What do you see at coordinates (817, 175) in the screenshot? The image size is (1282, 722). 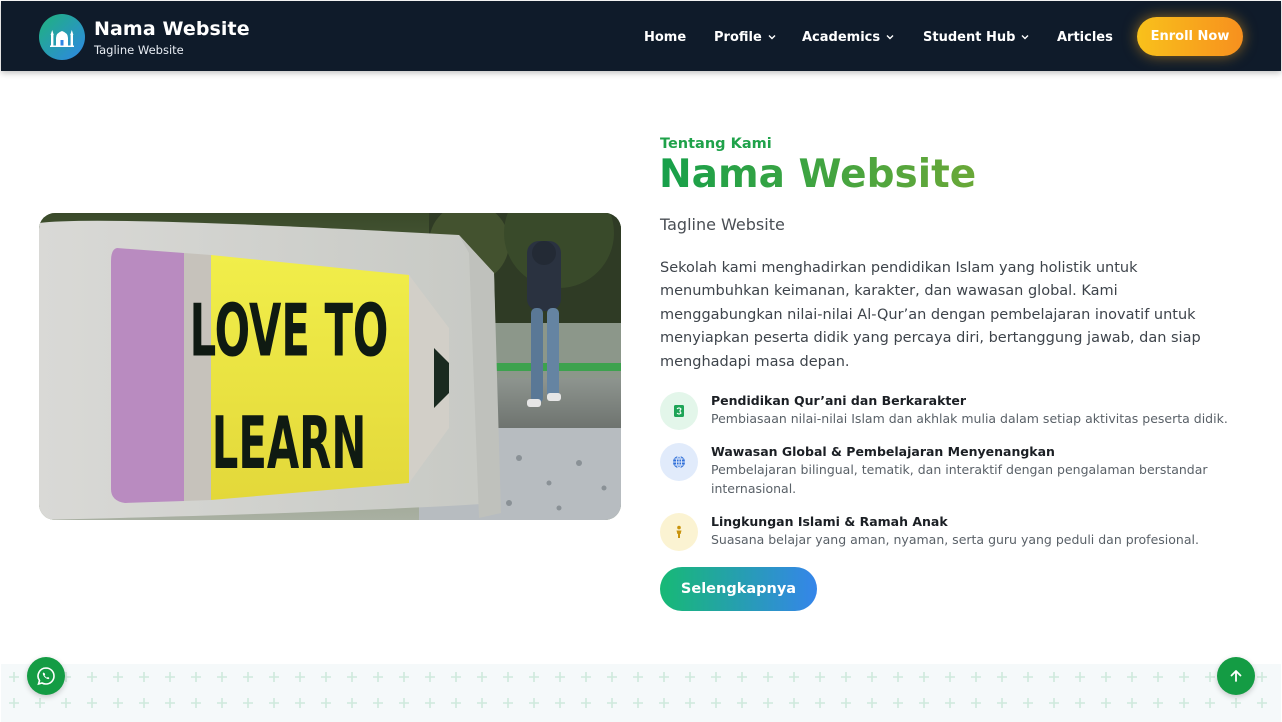 I see `section-headline: Nama Website` at bounding box center [817, 175].